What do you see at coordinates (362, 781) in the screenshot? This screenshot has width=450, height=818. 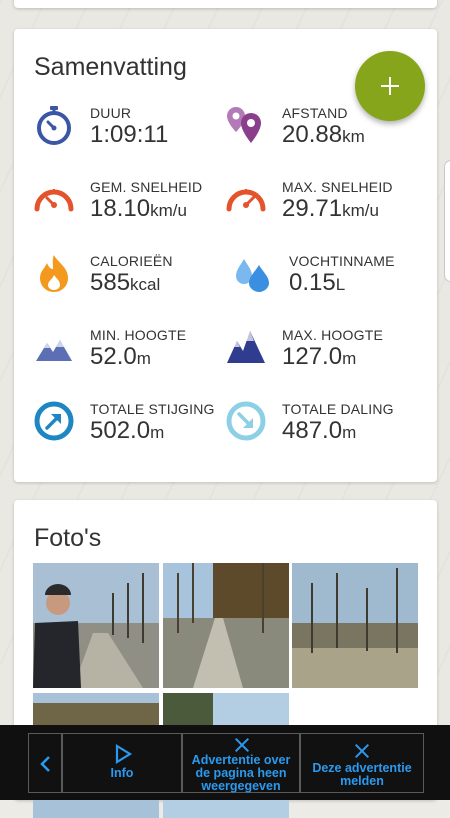 I see `ad-report-label-2: melden` at bounding box center [362, 781].